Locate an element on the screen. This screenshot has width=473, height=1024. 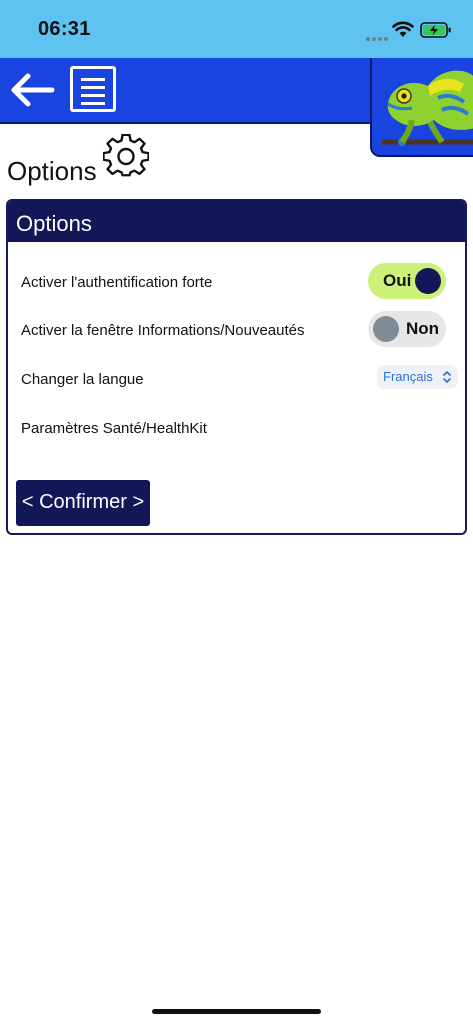
strong-auth-toggle-text: Oui is located at coordinates (397, 280).